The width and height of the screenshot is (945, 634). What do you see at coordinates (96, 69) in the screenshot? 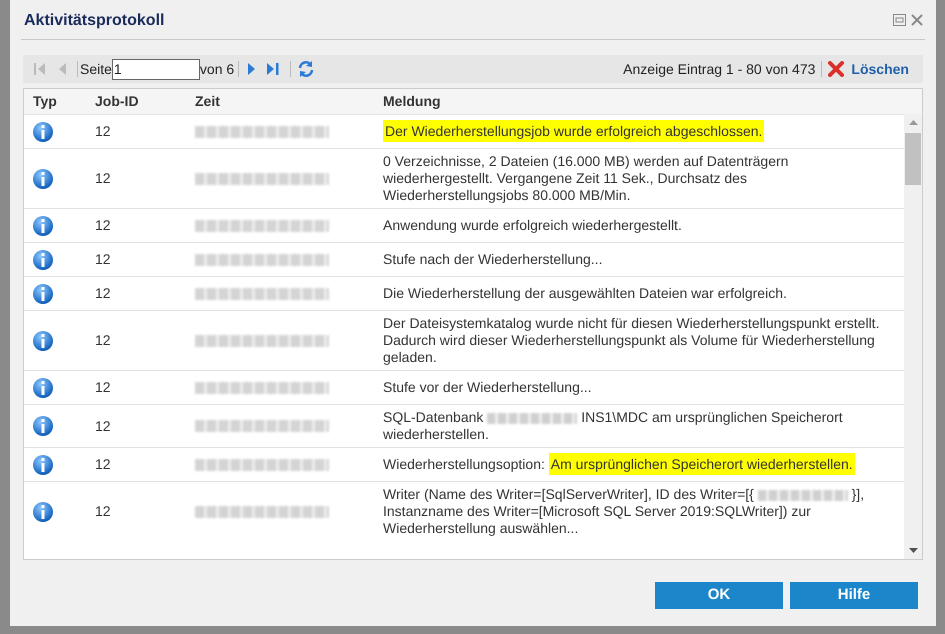
I see `page-label: Seite` at bounding box center [96, 69].